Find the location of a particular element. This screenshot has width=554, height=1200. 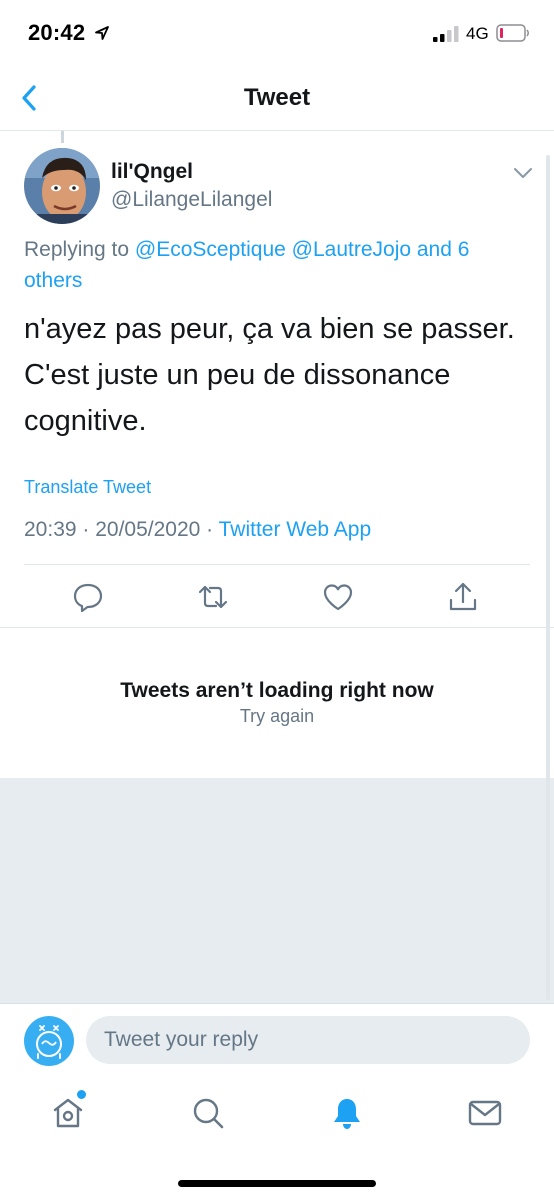

chevron-down-icon is located at coordinates (523, 173).